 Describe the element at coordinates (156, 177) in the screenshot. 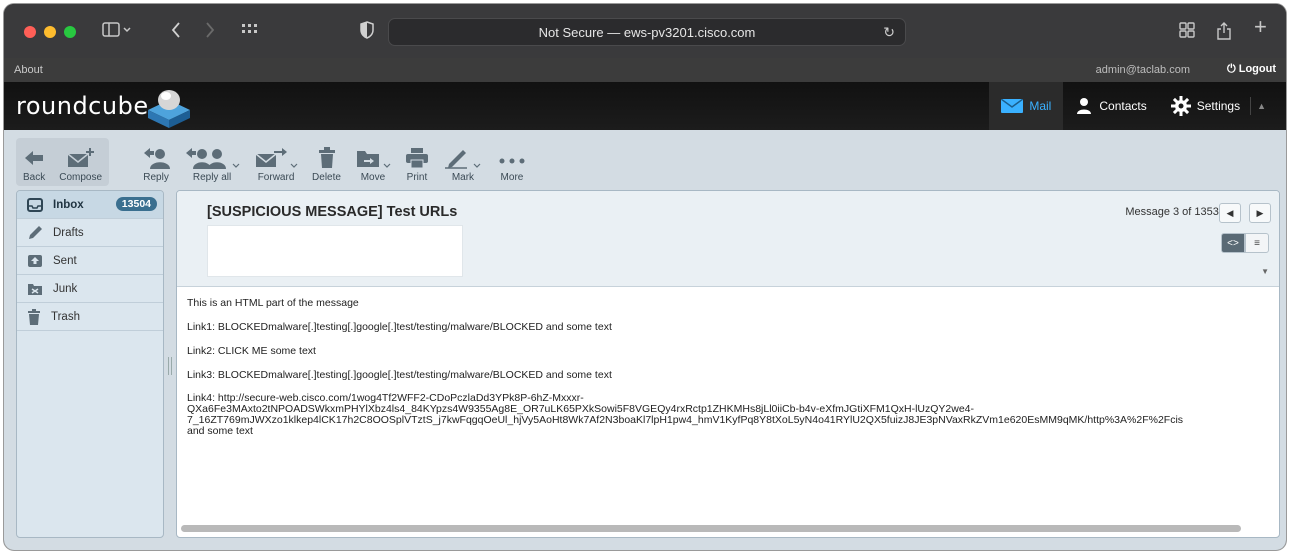

I see `reply-label: Reply` at that location.